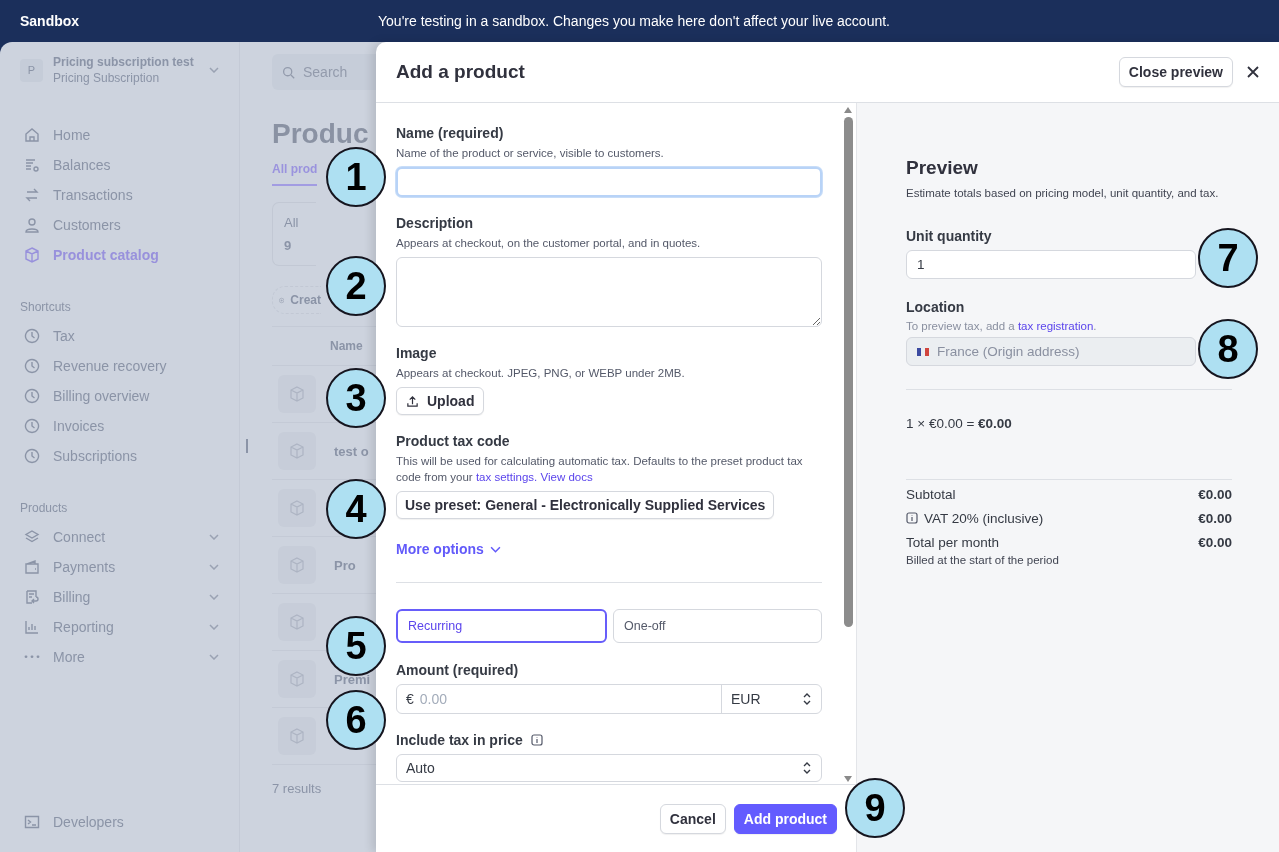 The image size is (1279, 852). Describe the element at coordinates (32, 165) in the screenshot. I see `balances-icon` at that location.